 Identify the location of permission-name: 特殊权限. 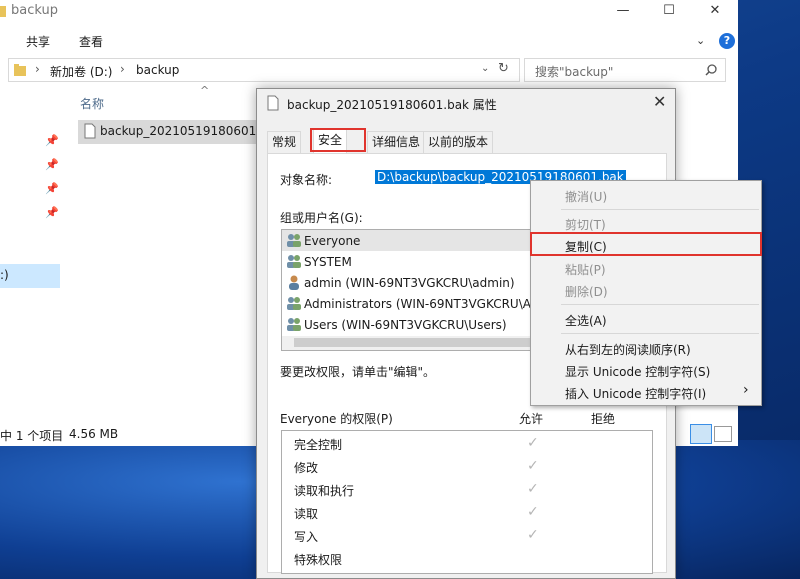
(318, 560).